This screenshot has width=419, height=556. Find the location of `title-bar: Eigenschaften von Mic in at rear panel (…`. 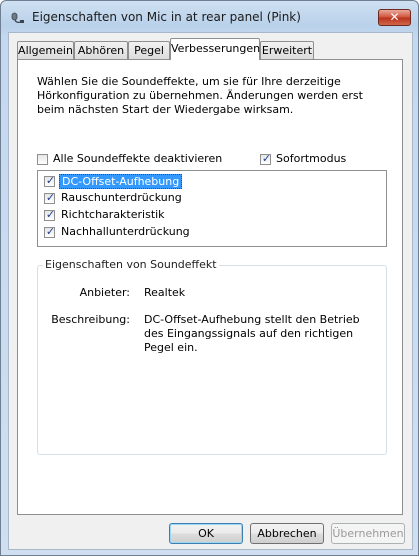

title-bar: Eigenschaften von Mic in at rear panel (… is located at coordinates (209, 17).